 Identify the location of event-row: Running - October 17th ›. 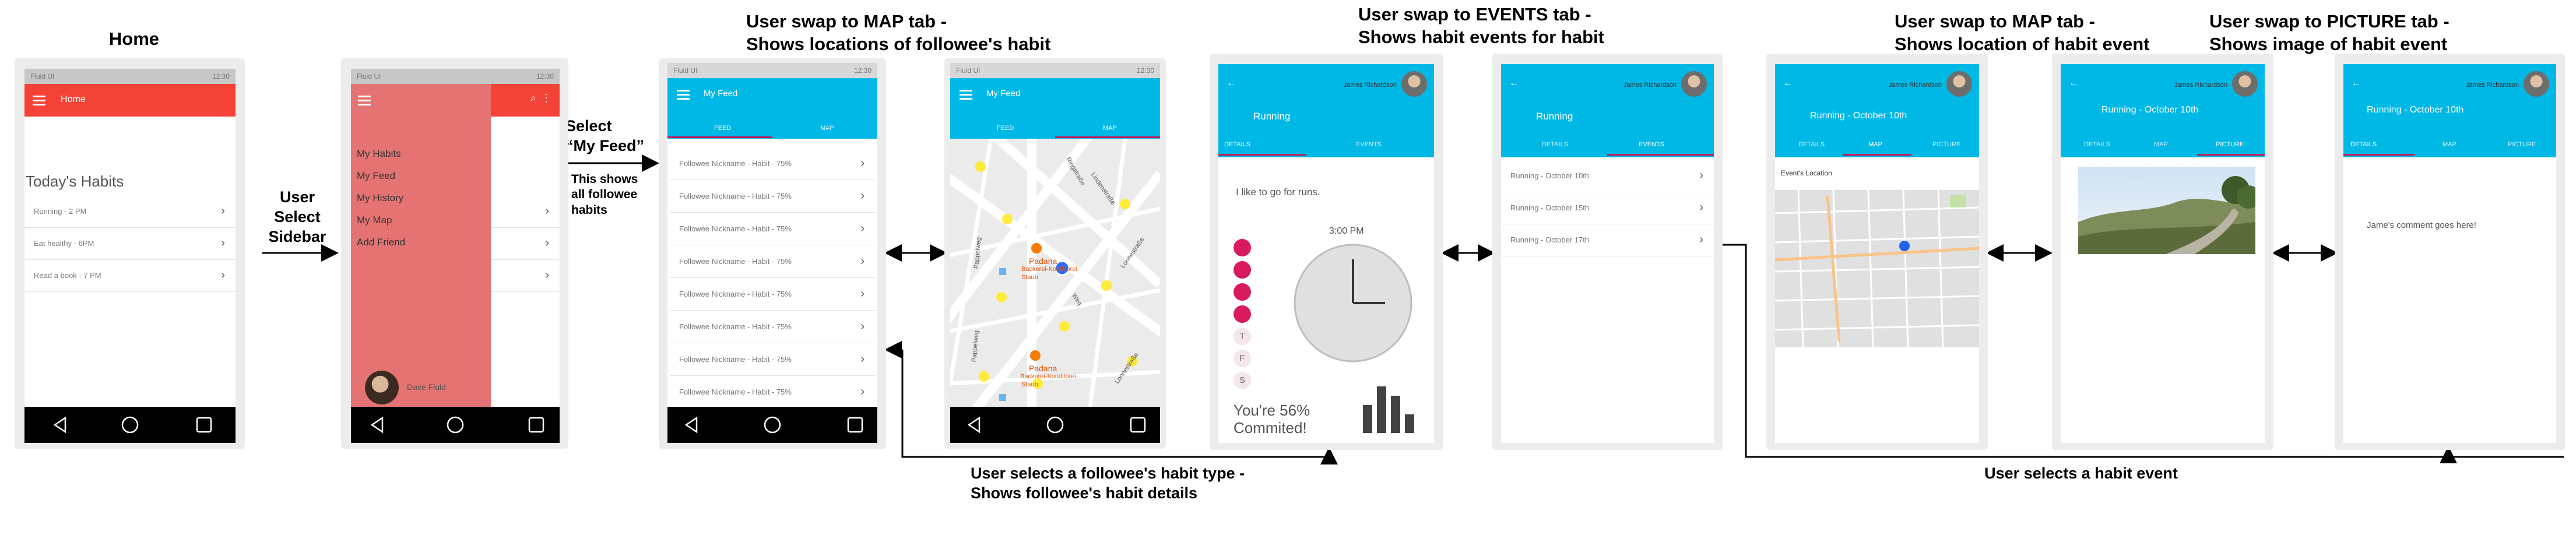
(1607, 240).